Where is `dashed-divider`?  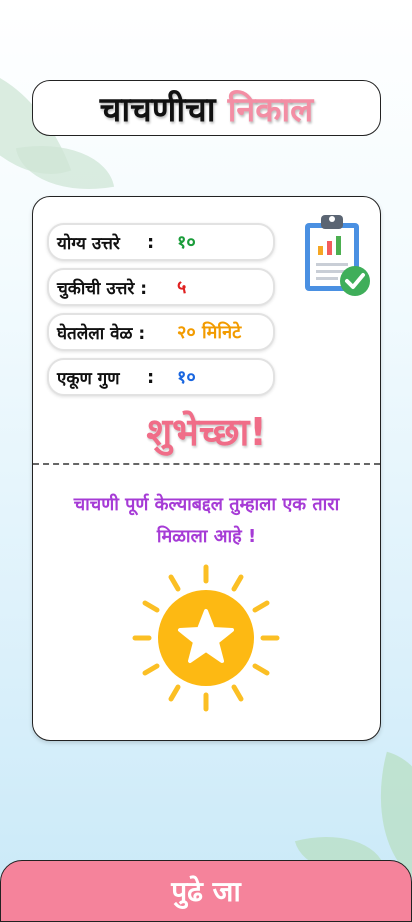
dashed-divider is located at coordinates (206, 464).